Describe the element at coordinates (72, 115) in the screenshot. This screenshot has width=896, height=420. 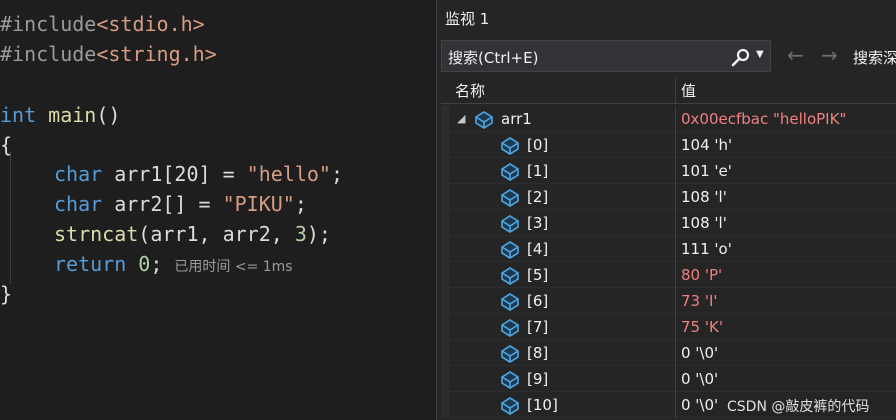
I see `function-name: main` at that location.